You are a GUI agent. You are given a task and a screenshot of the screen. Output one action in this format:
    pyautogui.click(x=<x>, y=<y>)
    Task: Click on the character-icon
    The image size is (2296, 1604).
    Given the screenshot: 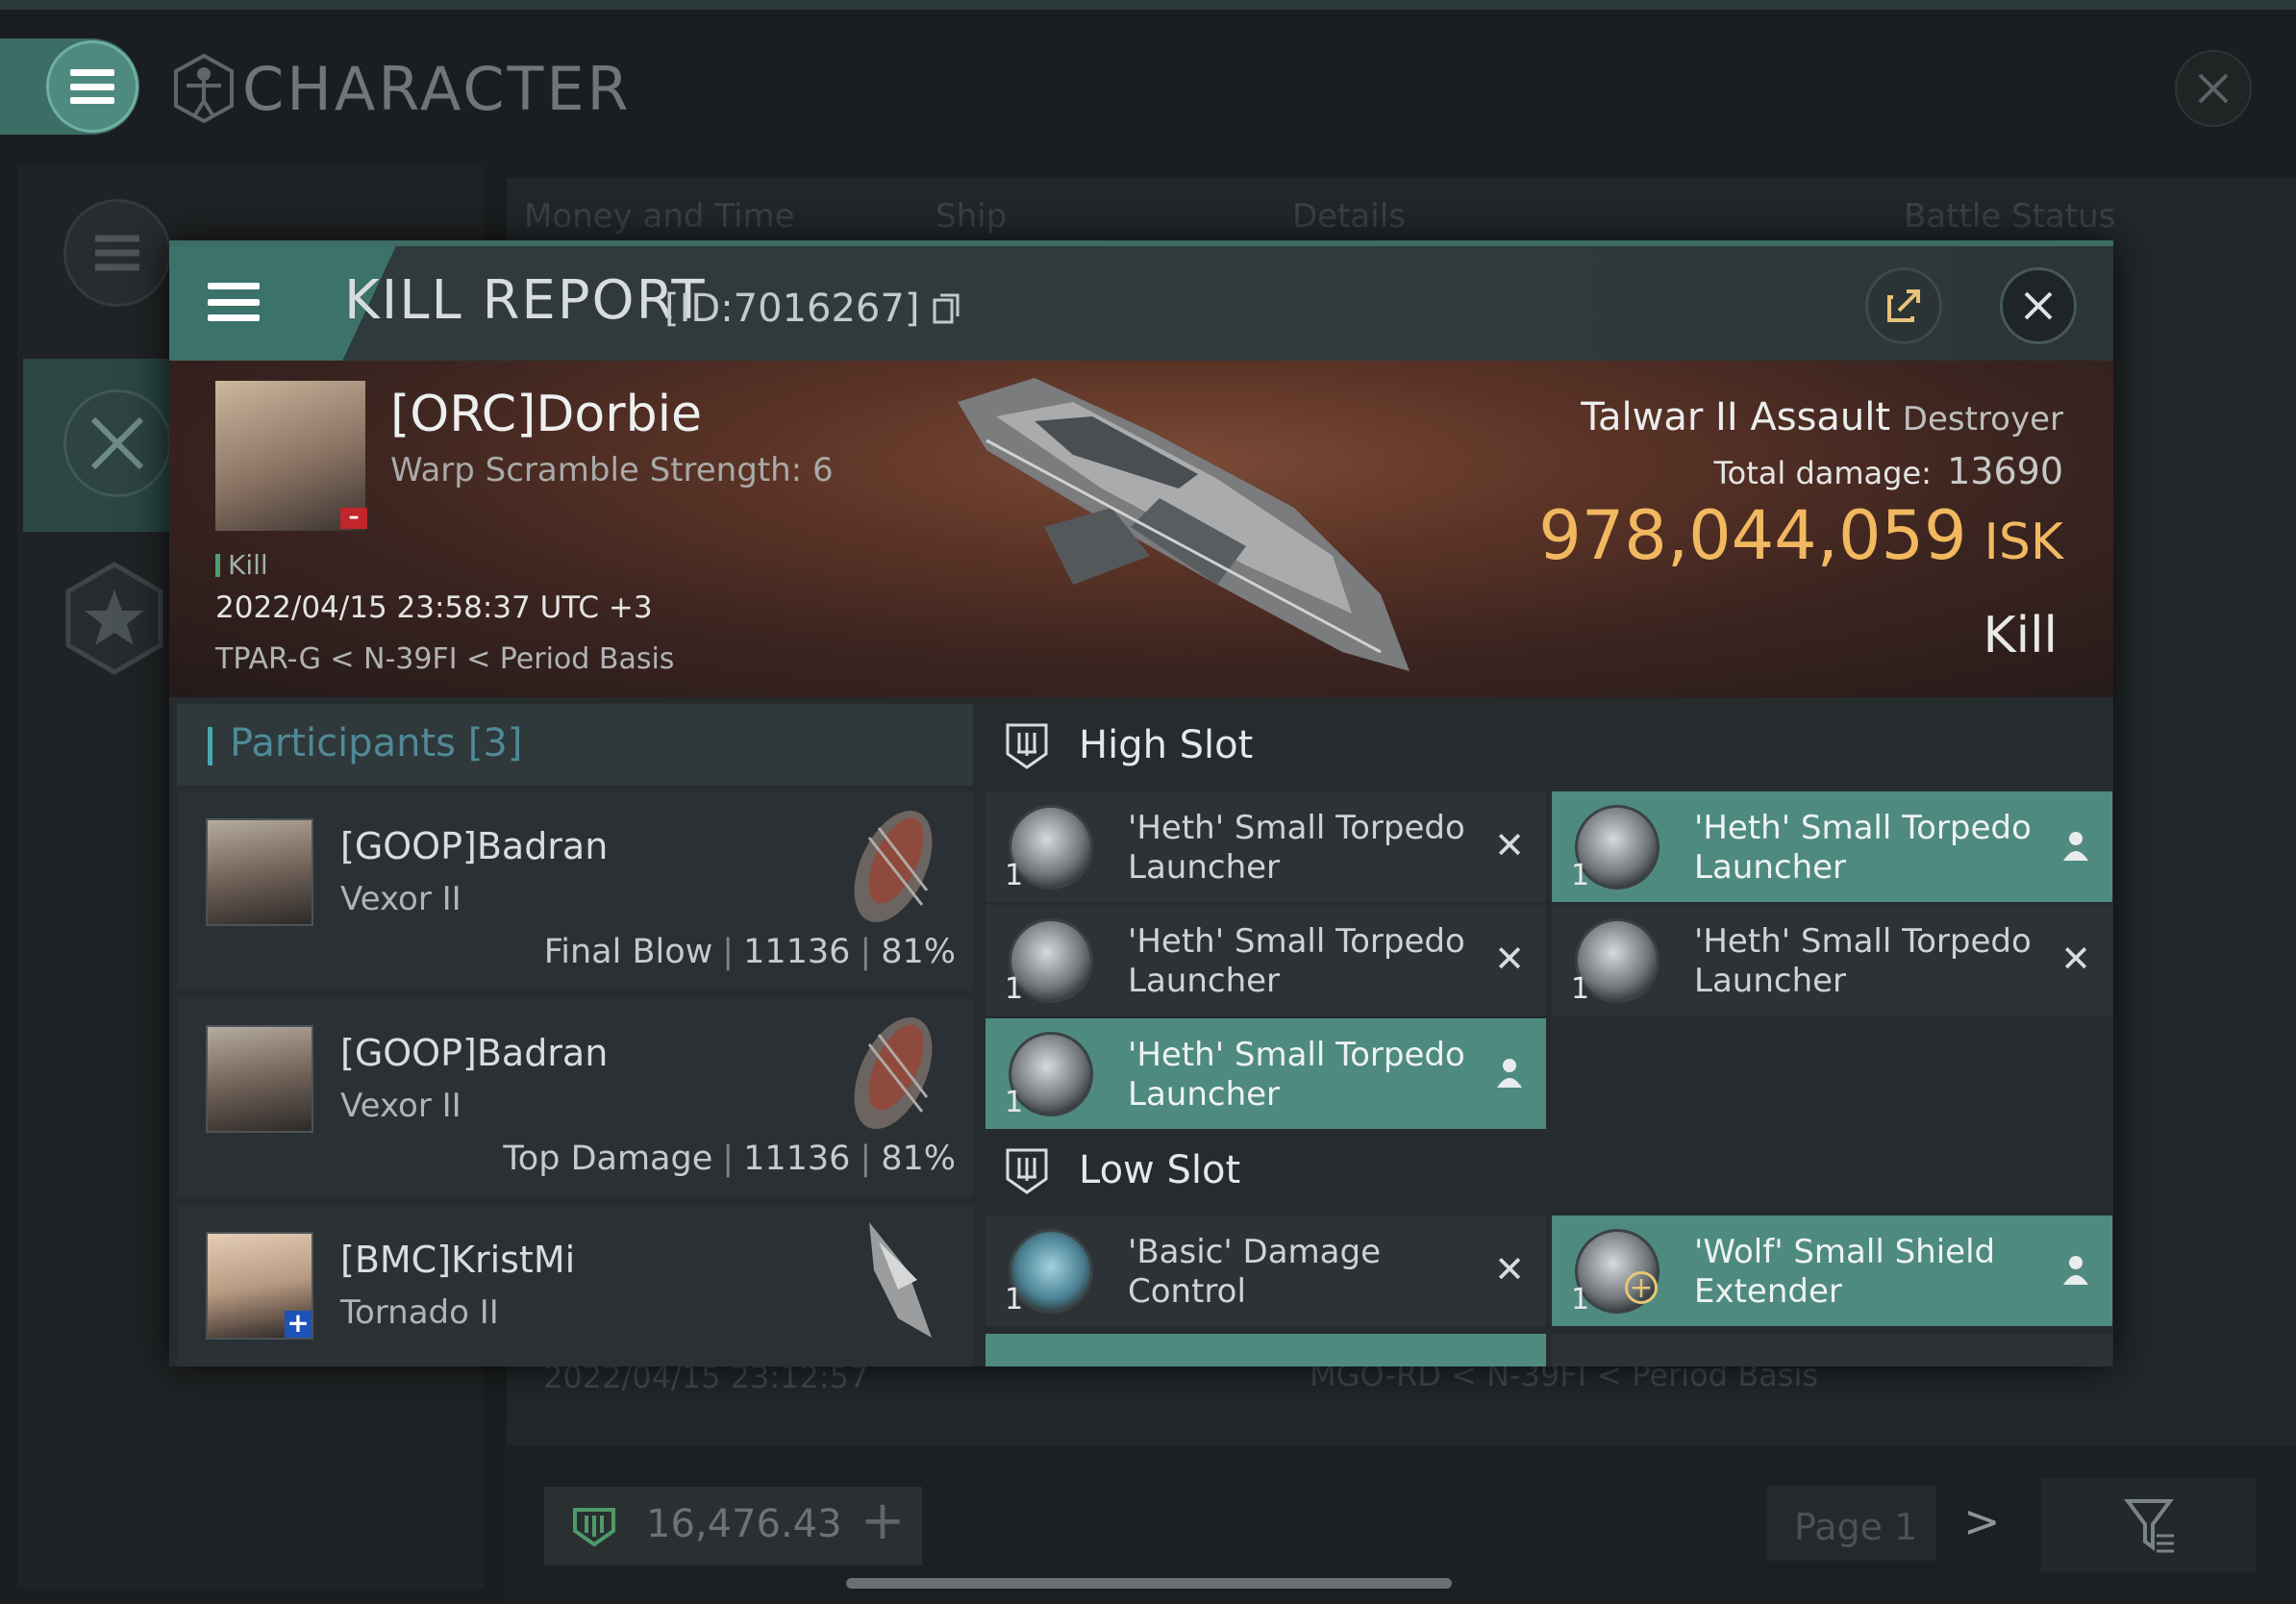 What is the action you would take?
    pyautogui.click(x=204, y=88)
    